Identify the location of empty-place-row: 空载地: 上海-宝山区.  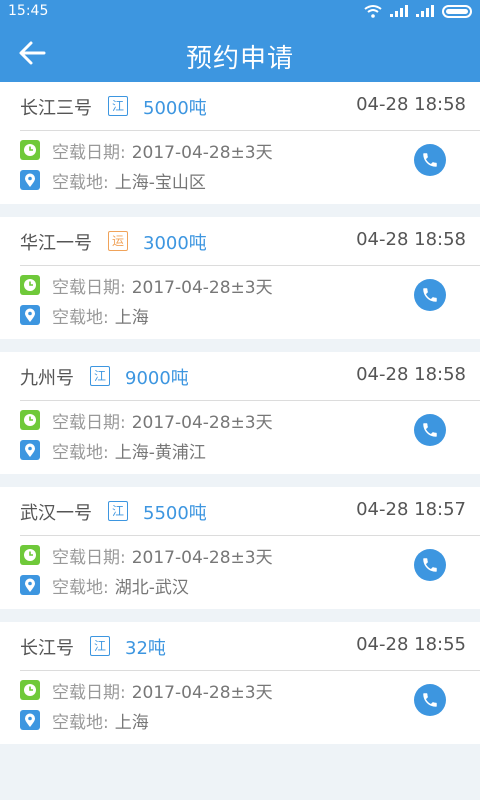
(113, 181).